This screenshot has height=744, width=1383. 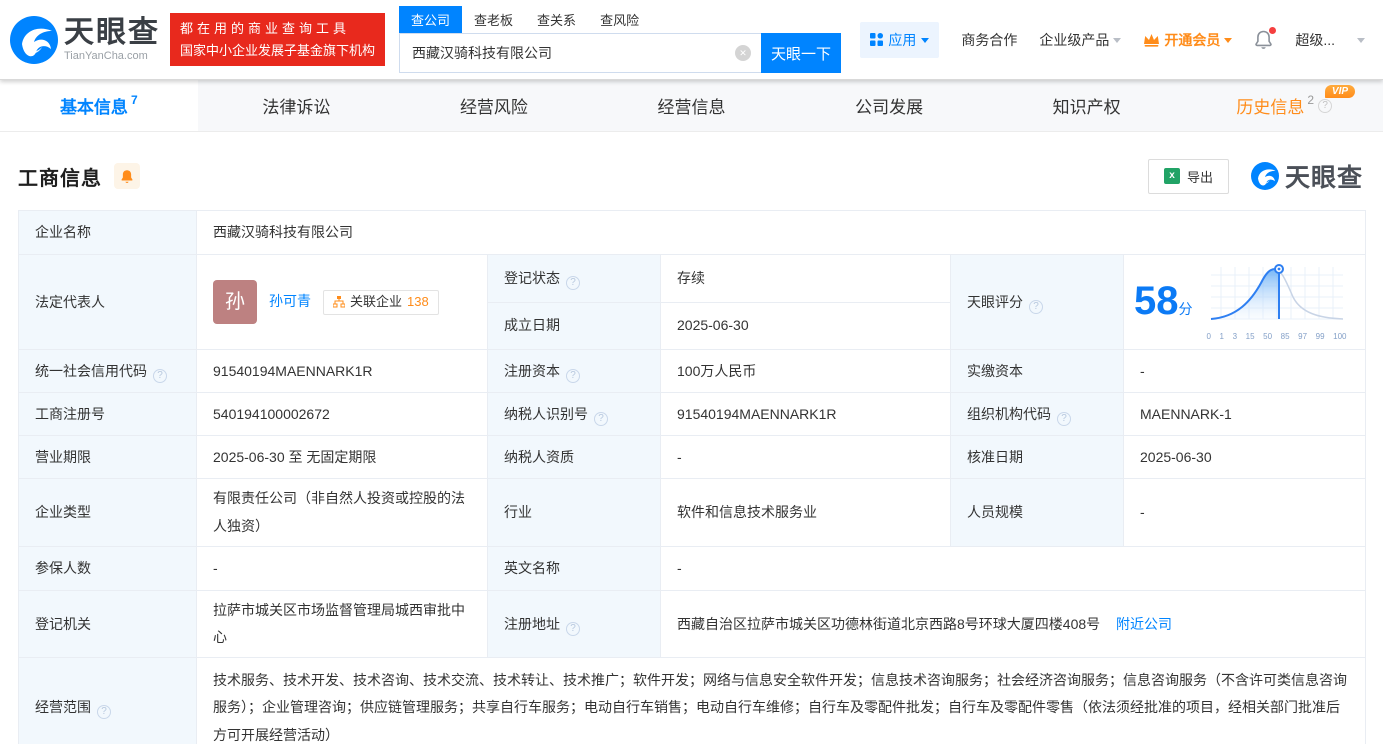 What do you see at coordinates (1188, 40) in the screenshot?
I see `menu-open-vip: 开通会员` at bounding box center [1188, 40].